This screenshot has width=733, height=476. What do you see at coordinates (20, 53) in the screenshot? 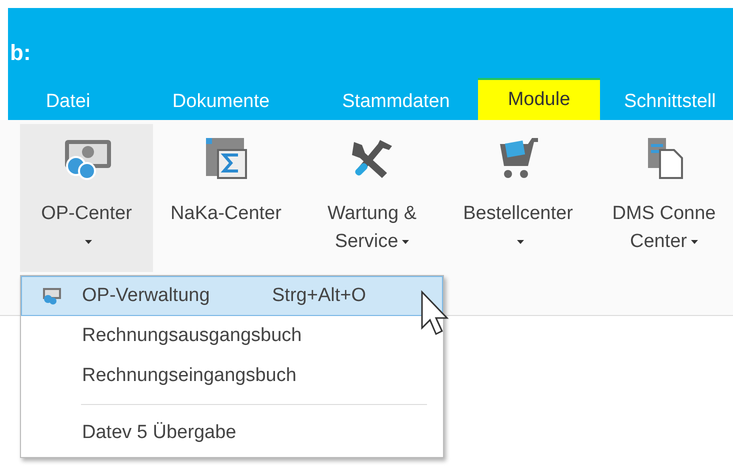
I see `window-title: b:` at bounding box center [20, 53].